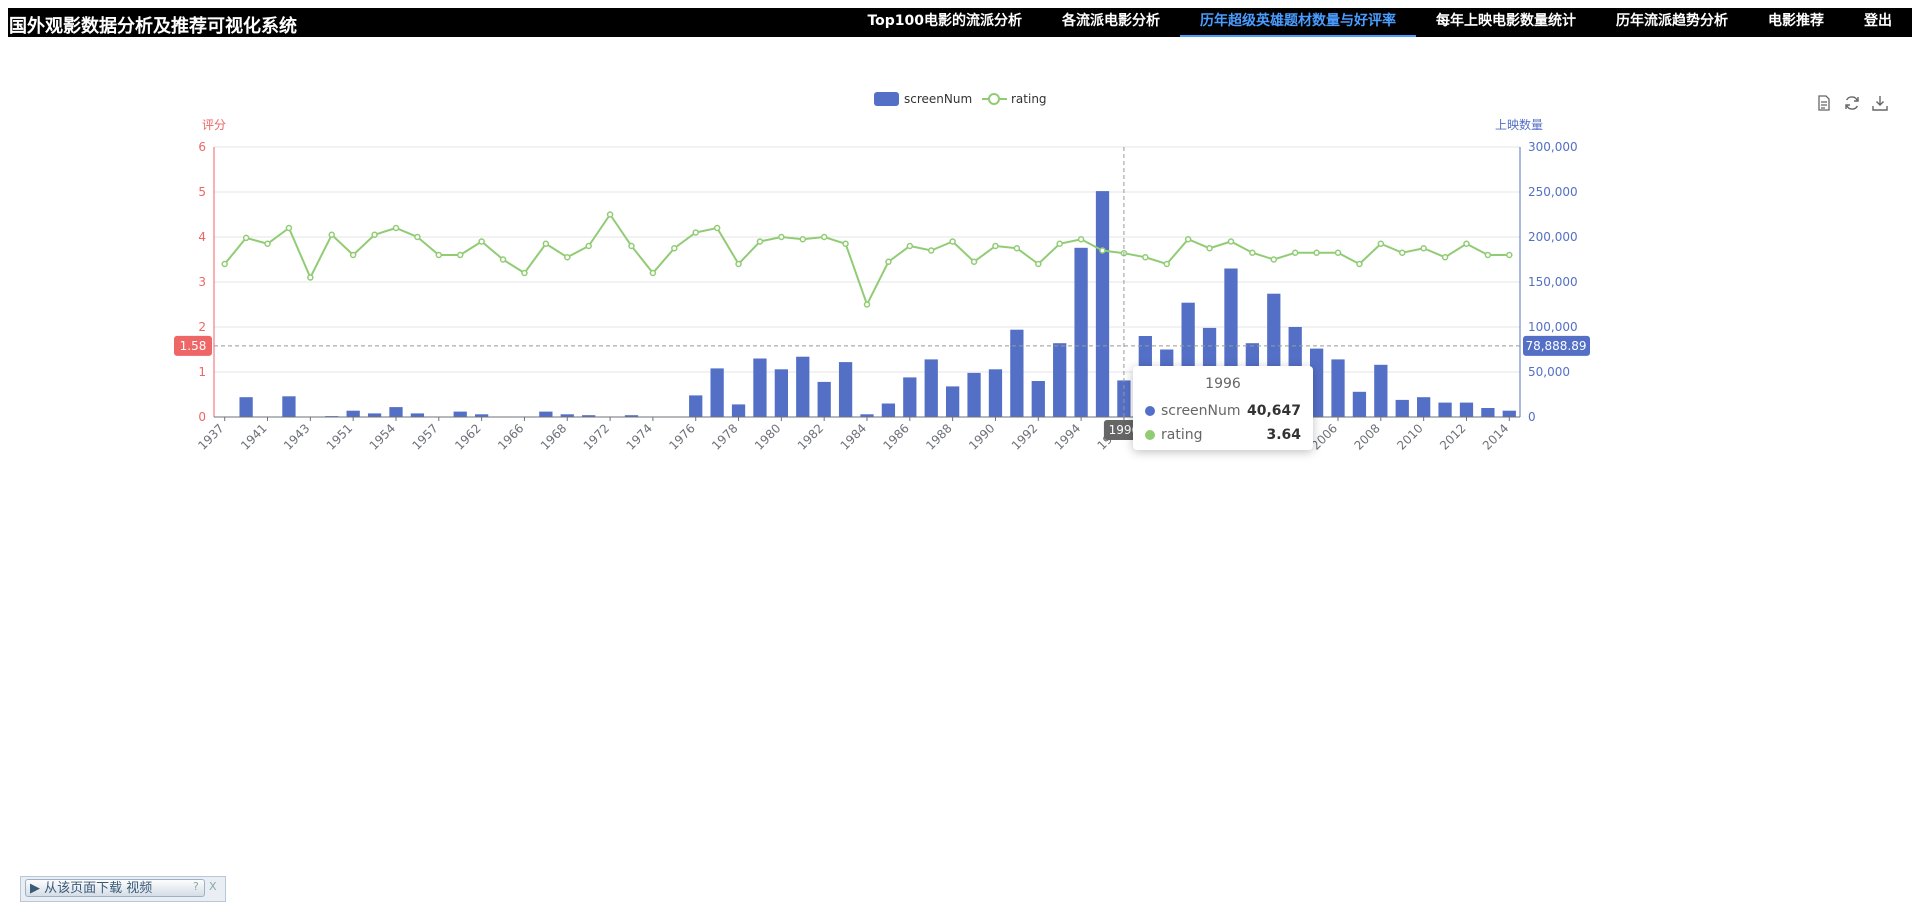  Describe the element at coordinates (310, 277) in the screenshot. I see `rating-point-1943` at that location.